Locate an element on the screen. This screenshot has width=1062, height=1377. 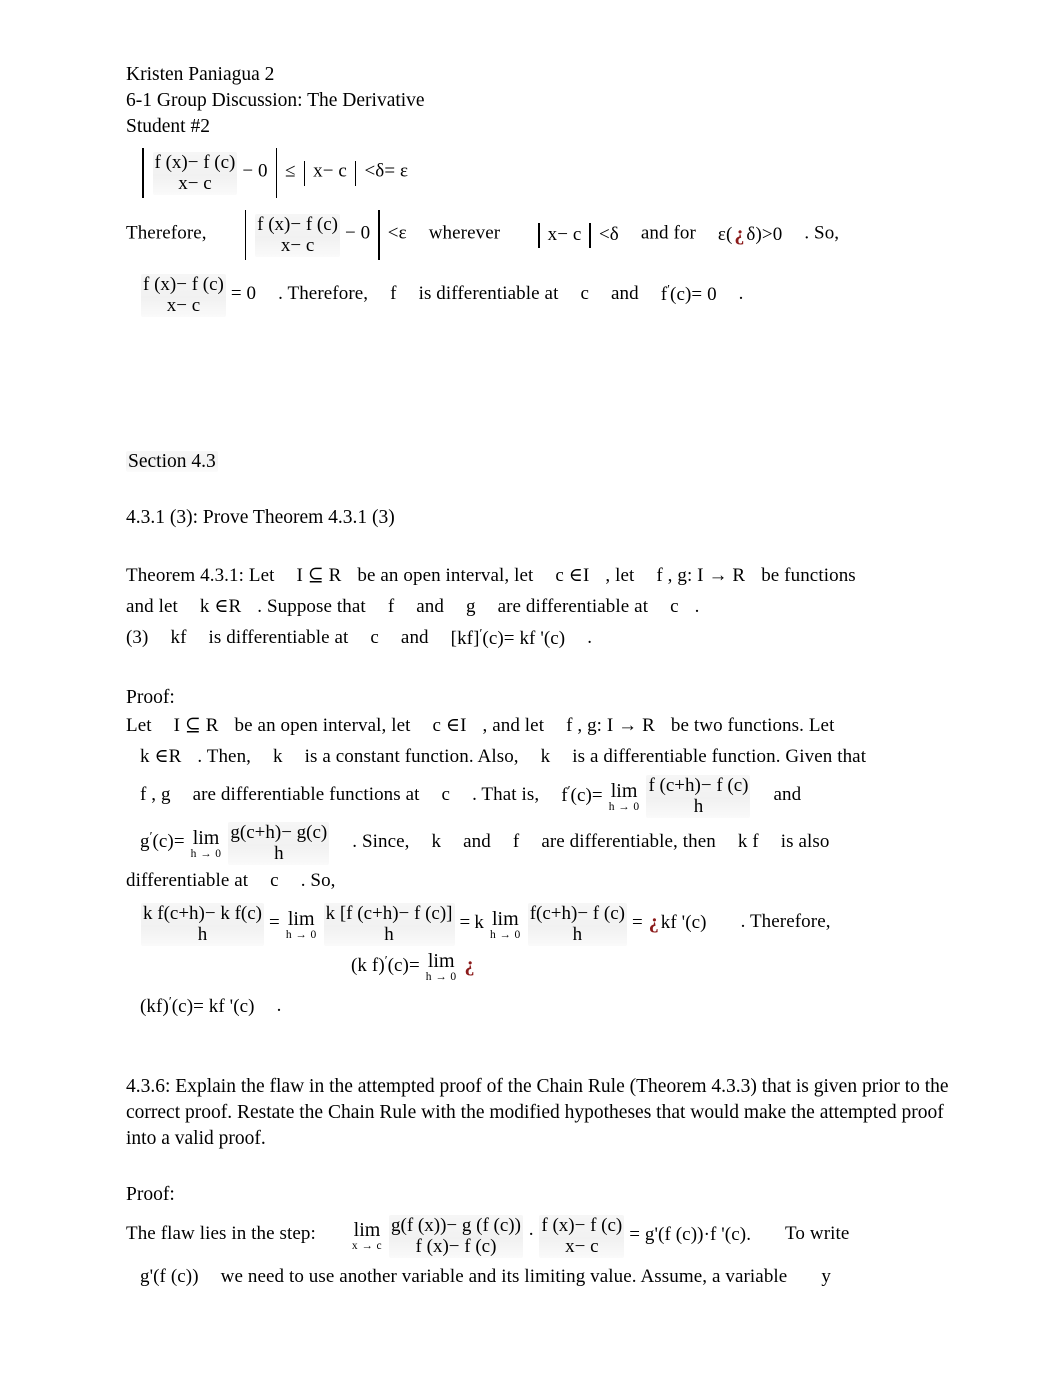
chain-result: kf '(c) is located at coordinates (683, 923).